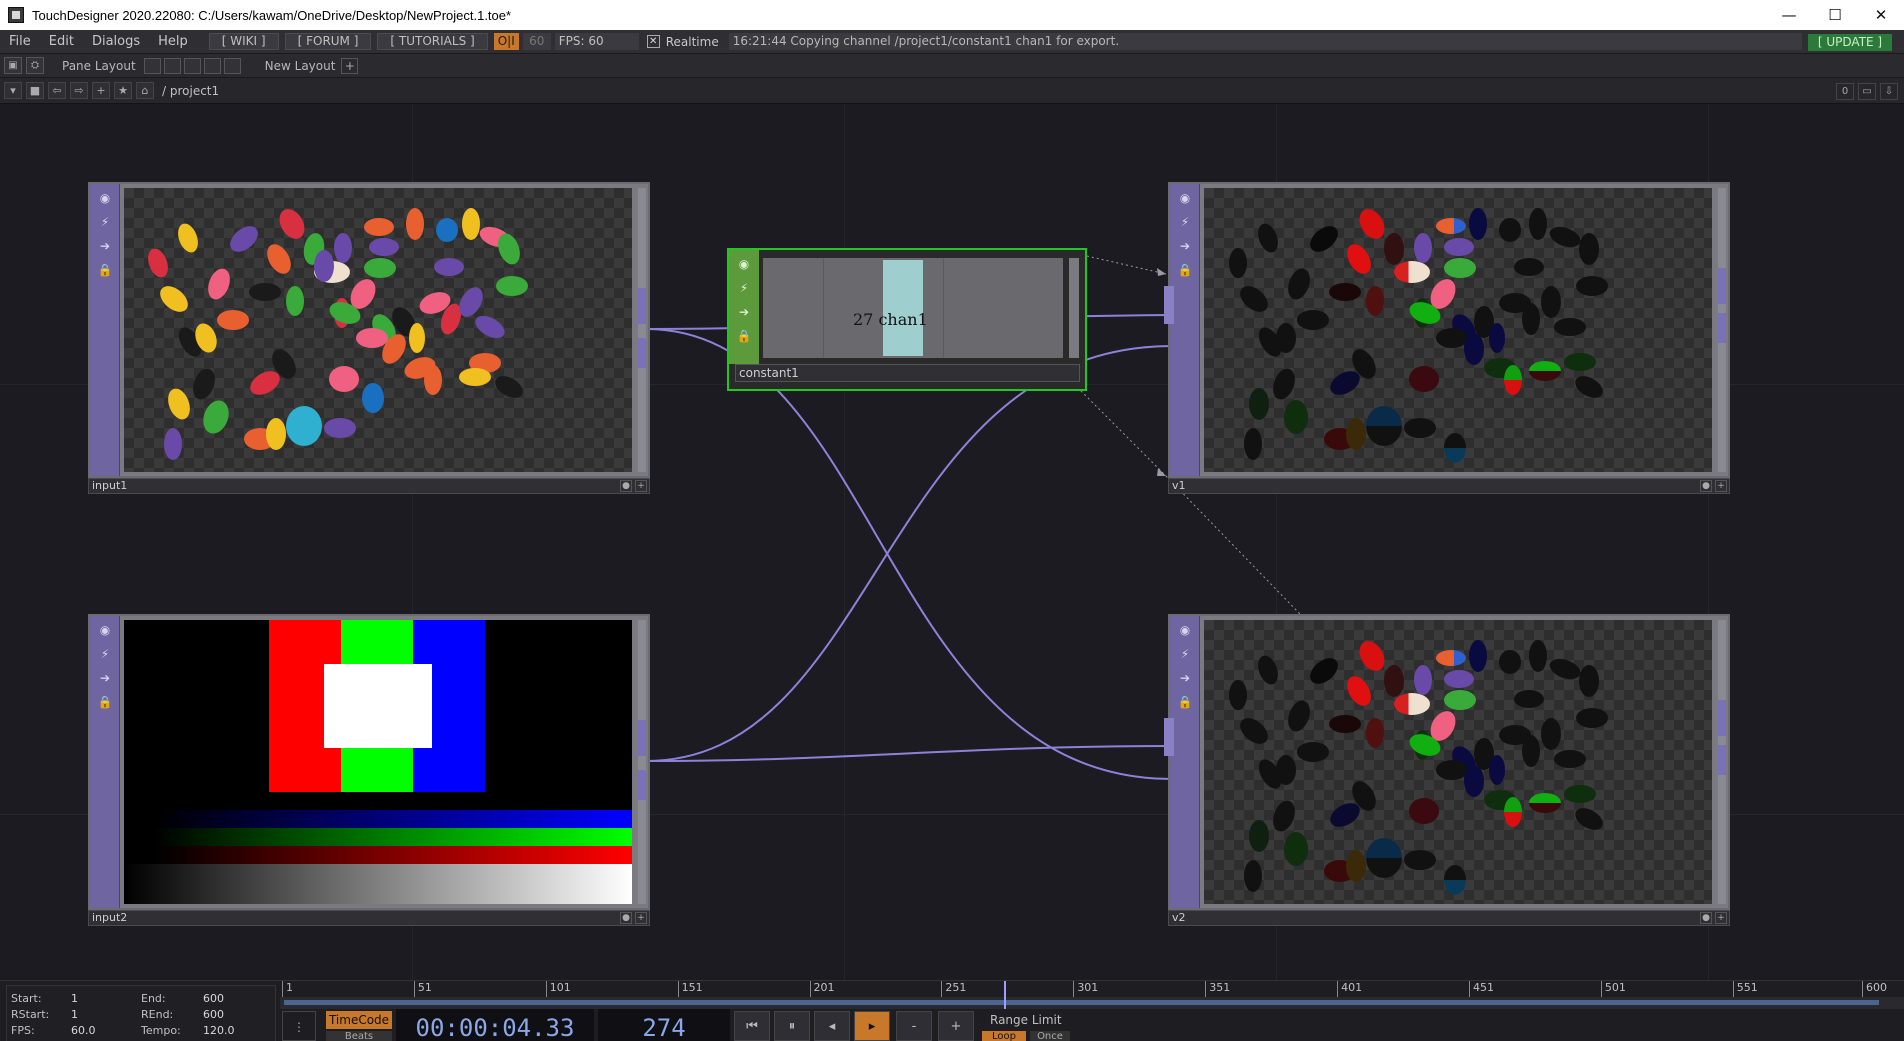 The height and width of the screenshot is (1041, 1904). What do you see at coordinates (1881, 15) in the screenshot?
I see `close-button: ✕` at bounding box center [1881, 15].